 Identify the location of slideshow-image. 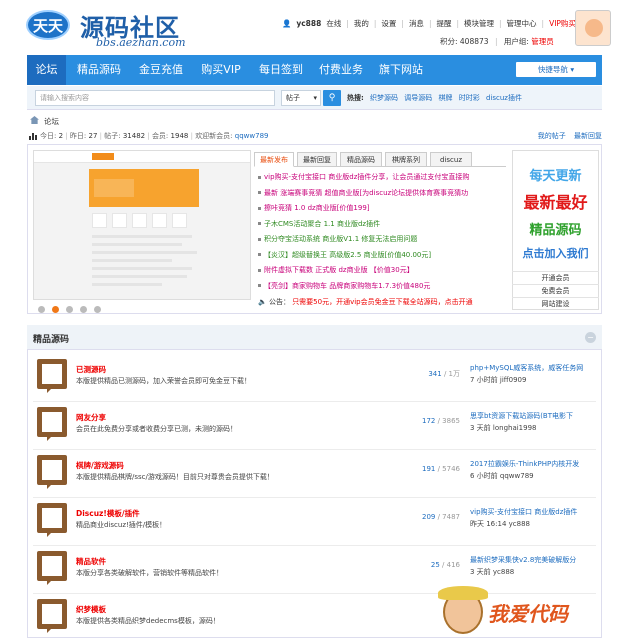
(142, 225).